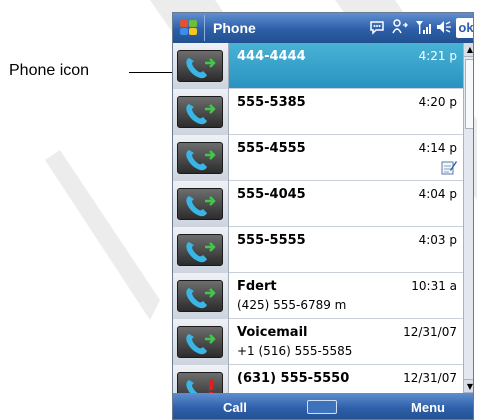  Describe the element at coordinates (437, 148) in the screenshot. I see `call-time: 4:14 p` at that location.